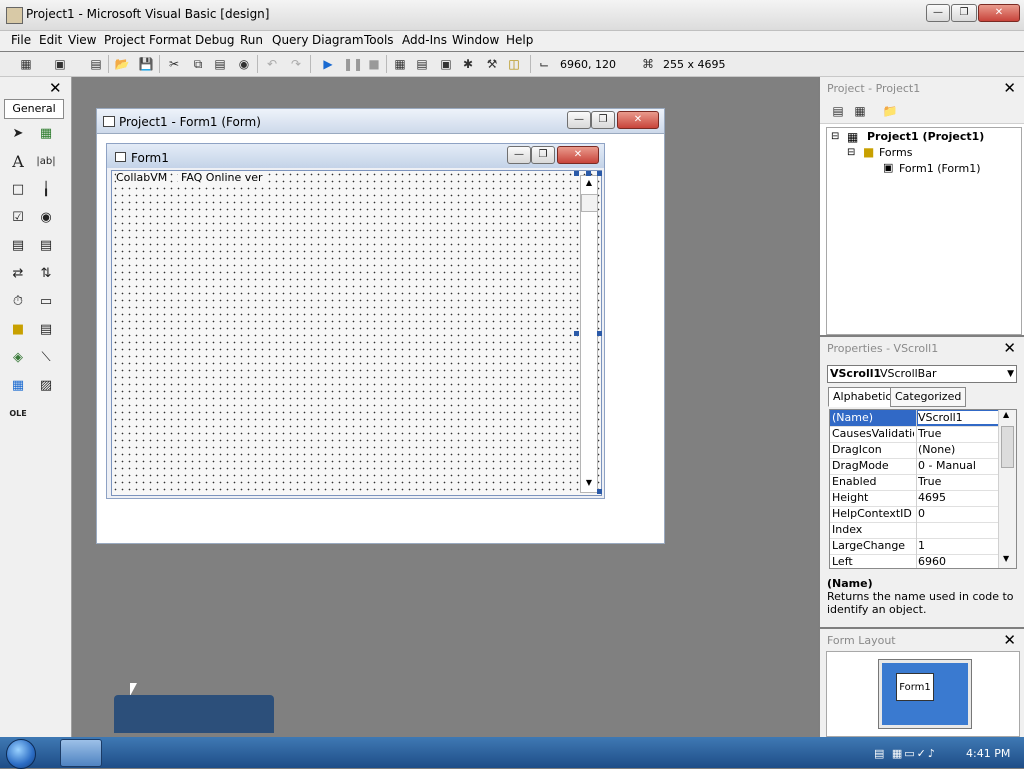  I want to click on hscrollbar-tool-icon: ⇄, so click(18, 274).